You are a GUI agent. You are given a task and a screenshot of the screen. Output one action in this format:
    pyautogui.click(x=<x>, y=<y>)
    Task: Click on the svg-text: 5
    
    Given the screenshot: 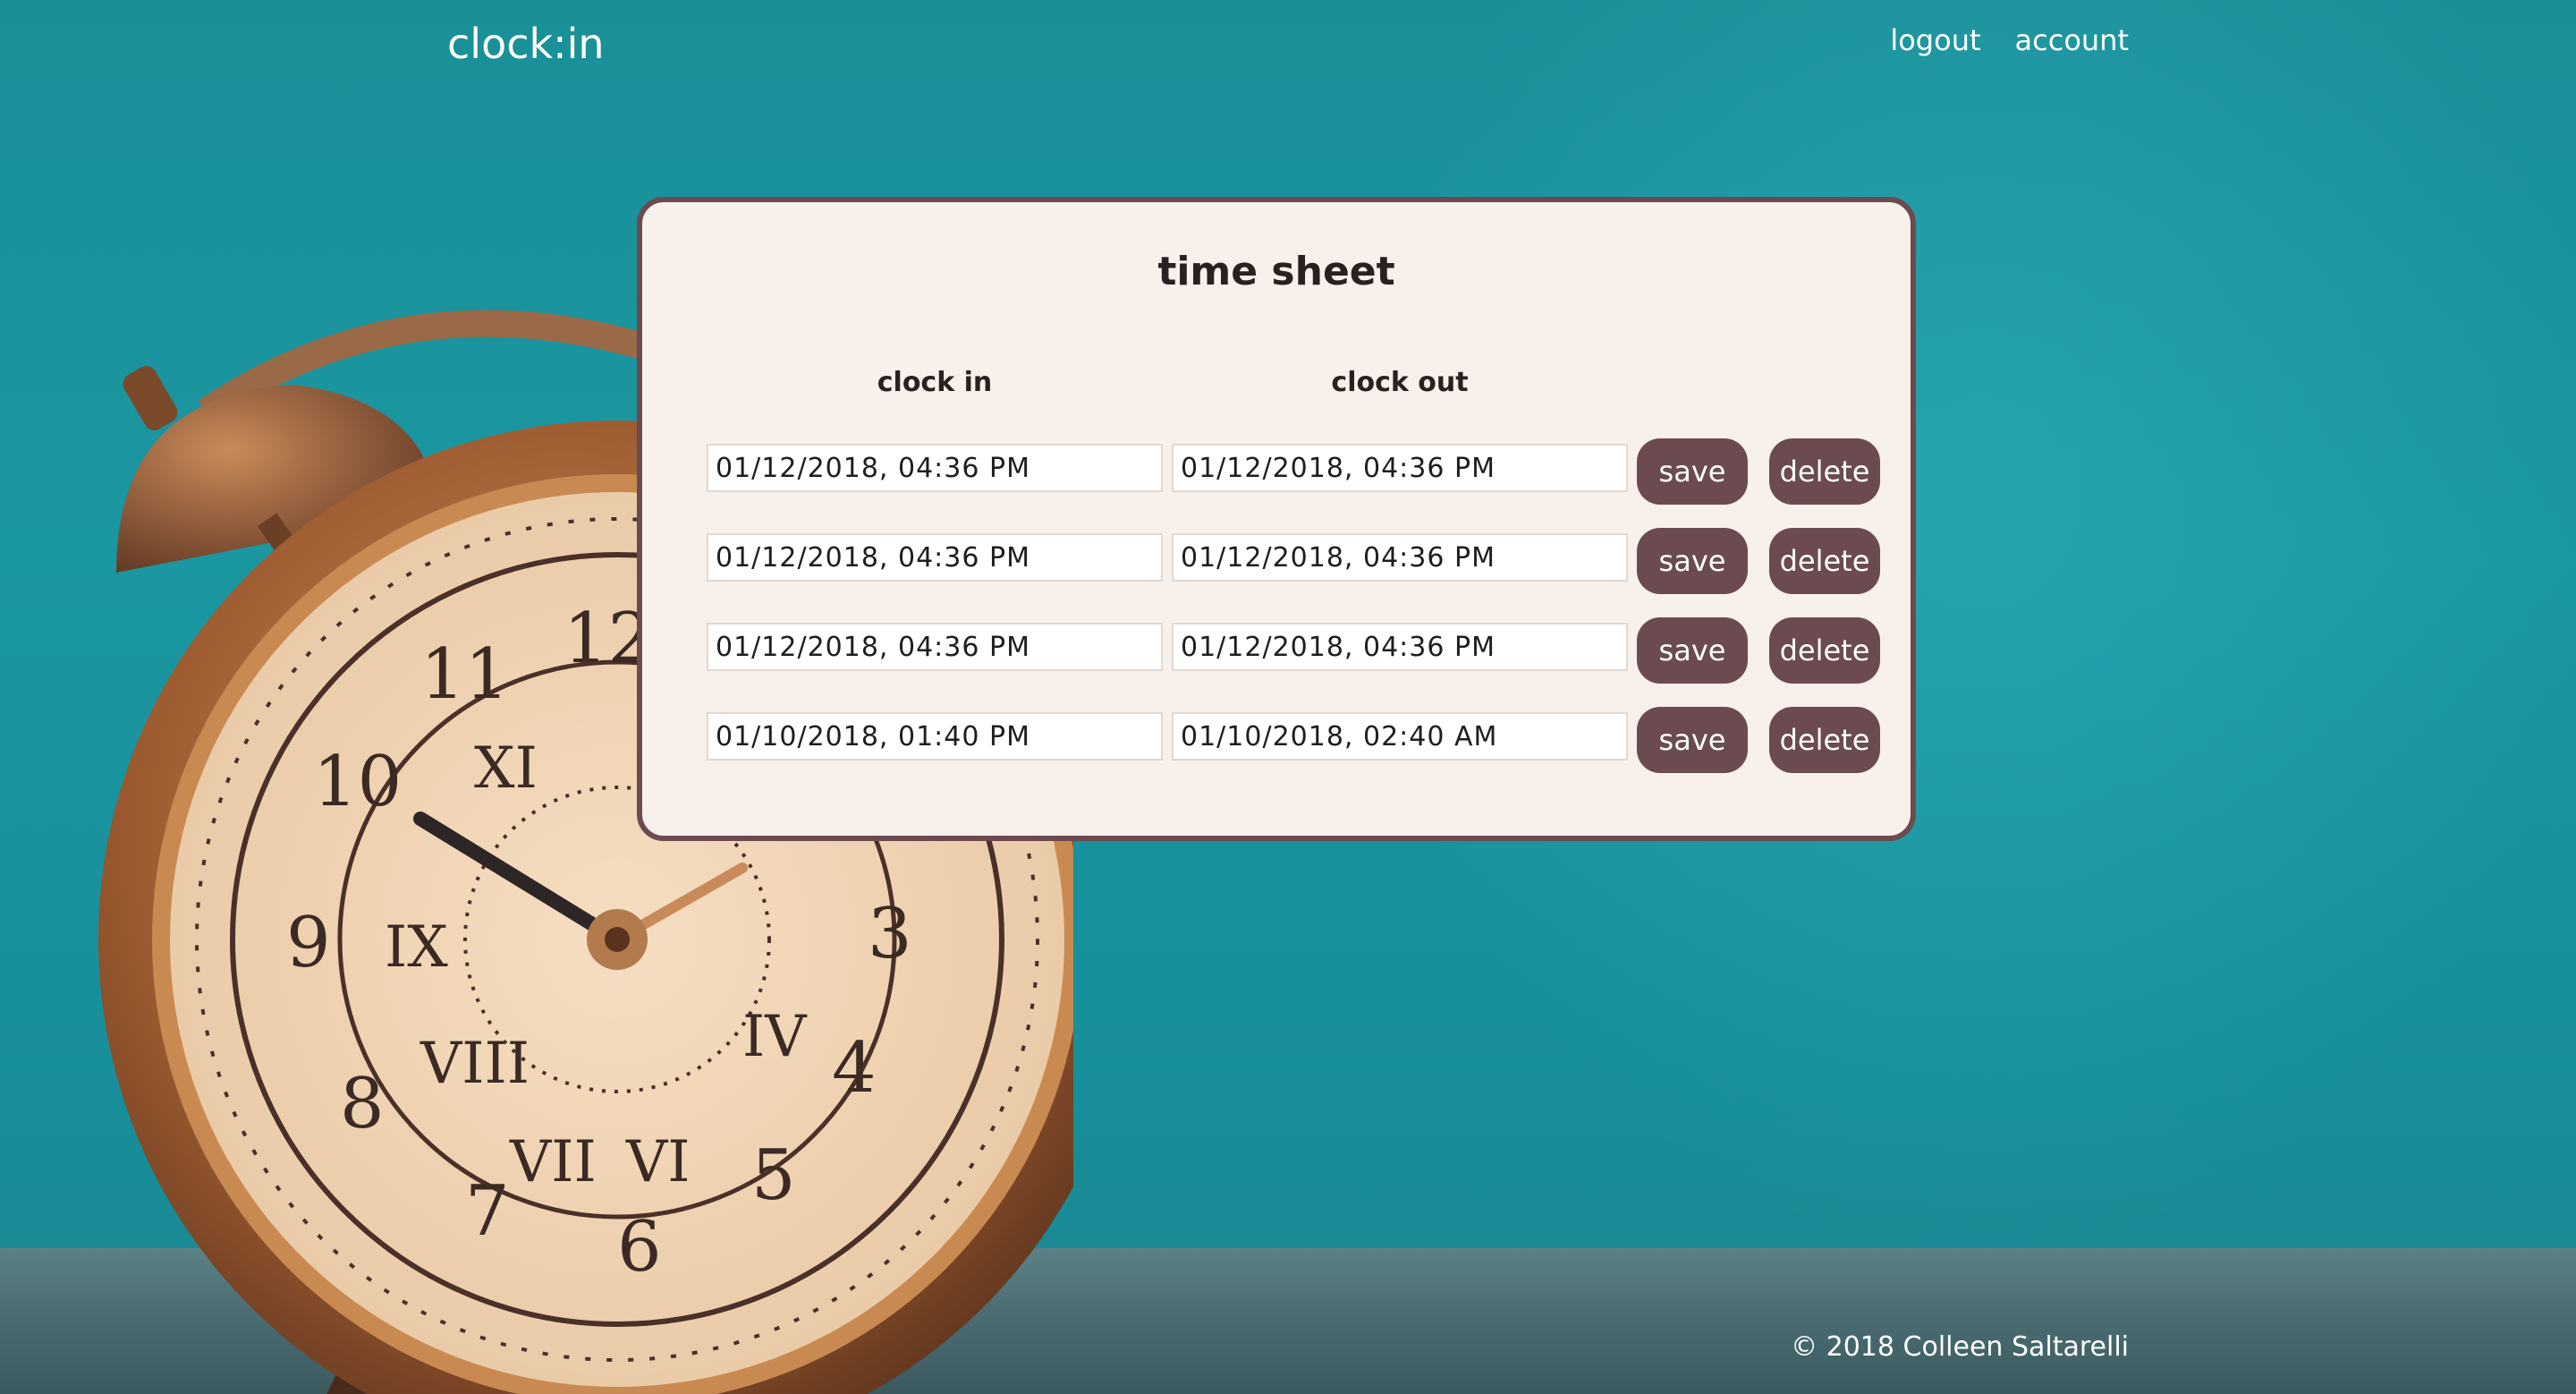 What is the action you would take?
    pyautogui.click(x=773, y=1175)
    